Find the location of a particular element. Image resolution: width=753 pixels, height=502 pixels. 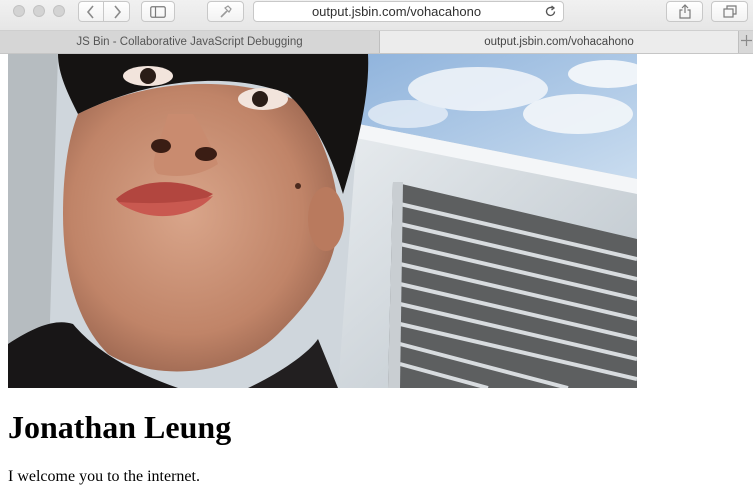

chevron-left-icon is located at coordinates (91, 11).